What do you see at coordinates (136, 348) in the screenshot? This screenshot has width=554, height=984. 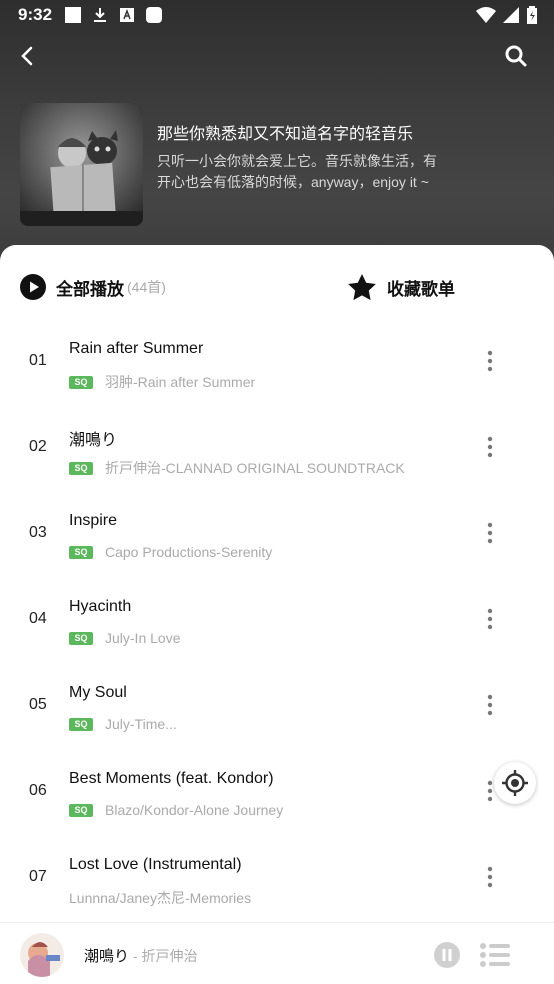 I see `track-title: Rain after Summer` at bounding box center [136, 348].